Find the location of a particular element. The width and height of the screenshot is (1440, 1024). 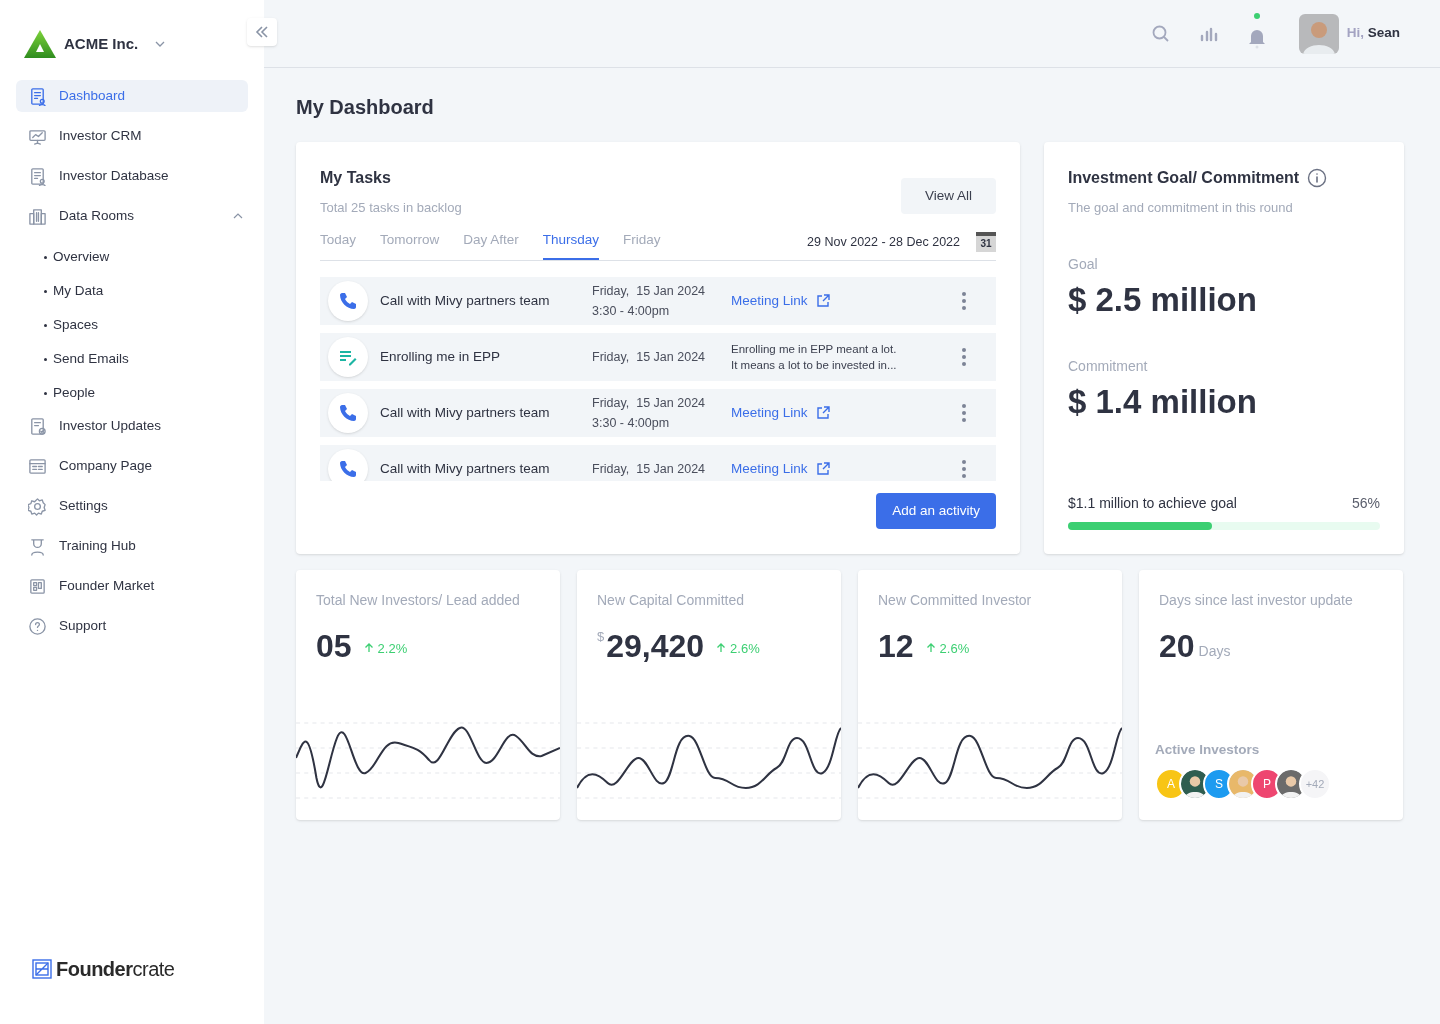

avatar is located at coordinates (1318, 33).